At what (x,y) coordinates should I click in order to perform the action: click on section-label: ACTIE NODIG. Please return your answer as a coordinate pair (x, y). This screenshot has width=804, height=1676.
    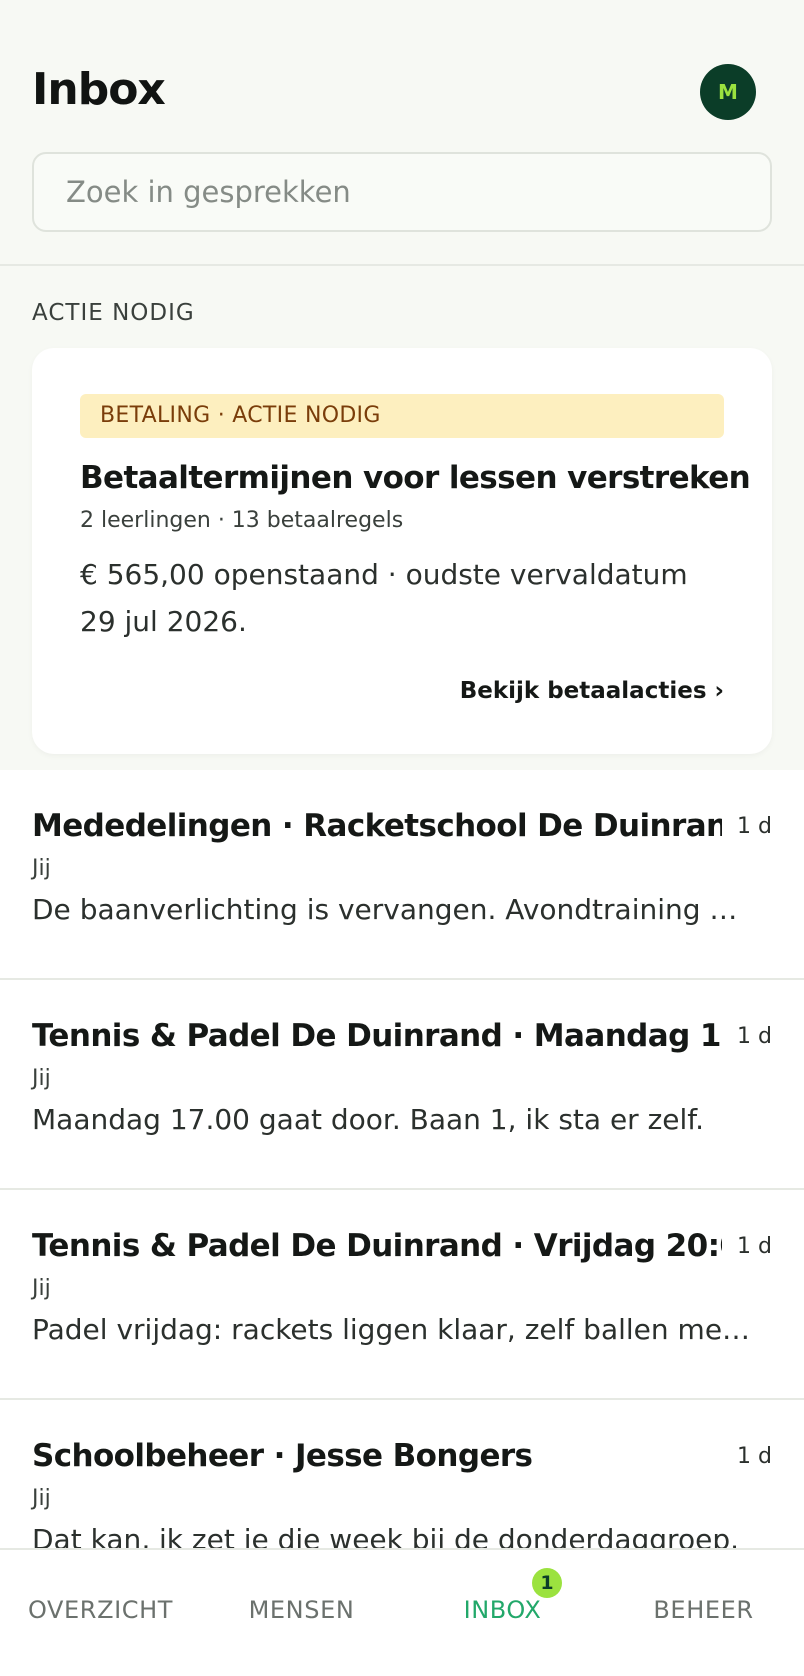
    Looking at the image, I should click on (113, 313).